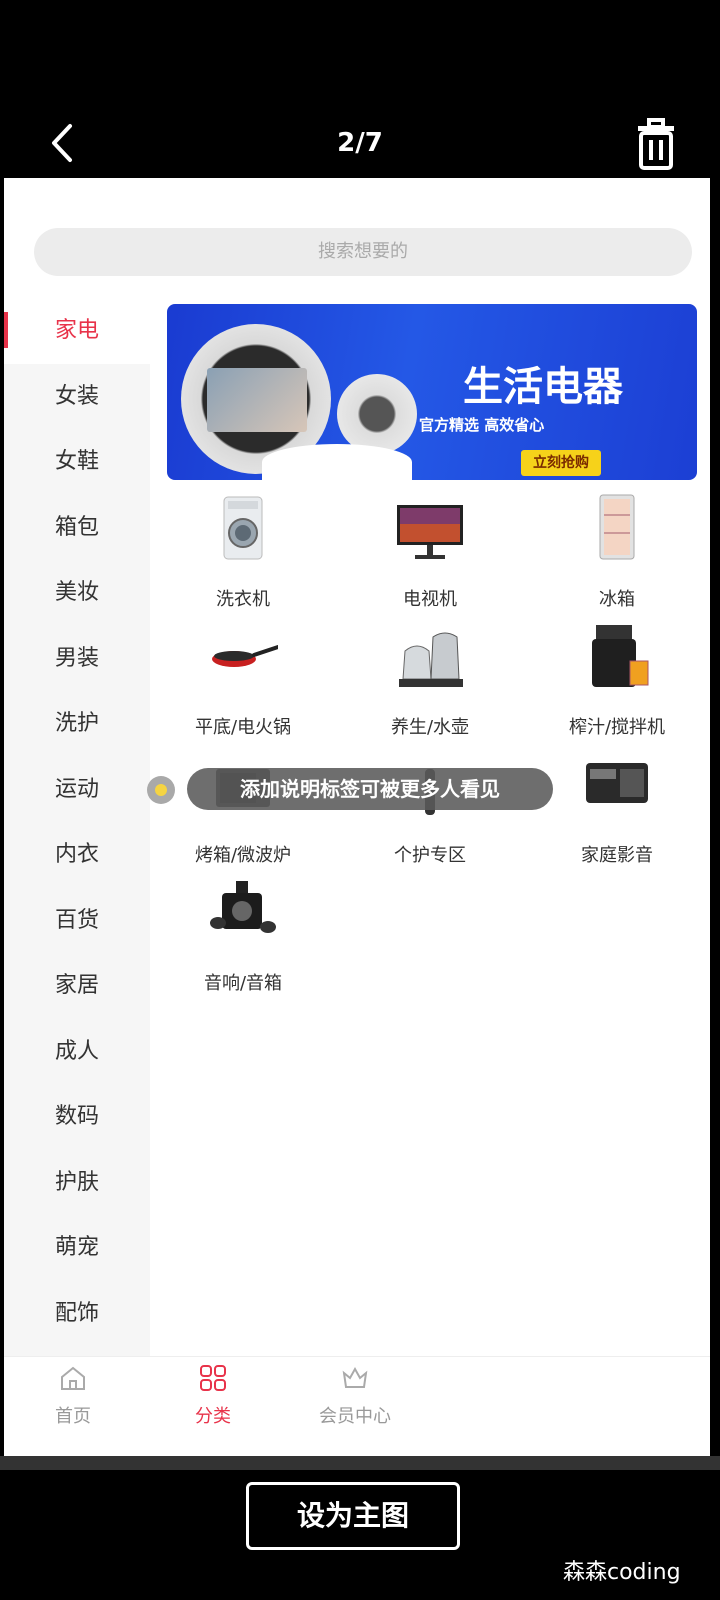  I want to click on category-kettle: 养生/水壶, so click(430, 685).